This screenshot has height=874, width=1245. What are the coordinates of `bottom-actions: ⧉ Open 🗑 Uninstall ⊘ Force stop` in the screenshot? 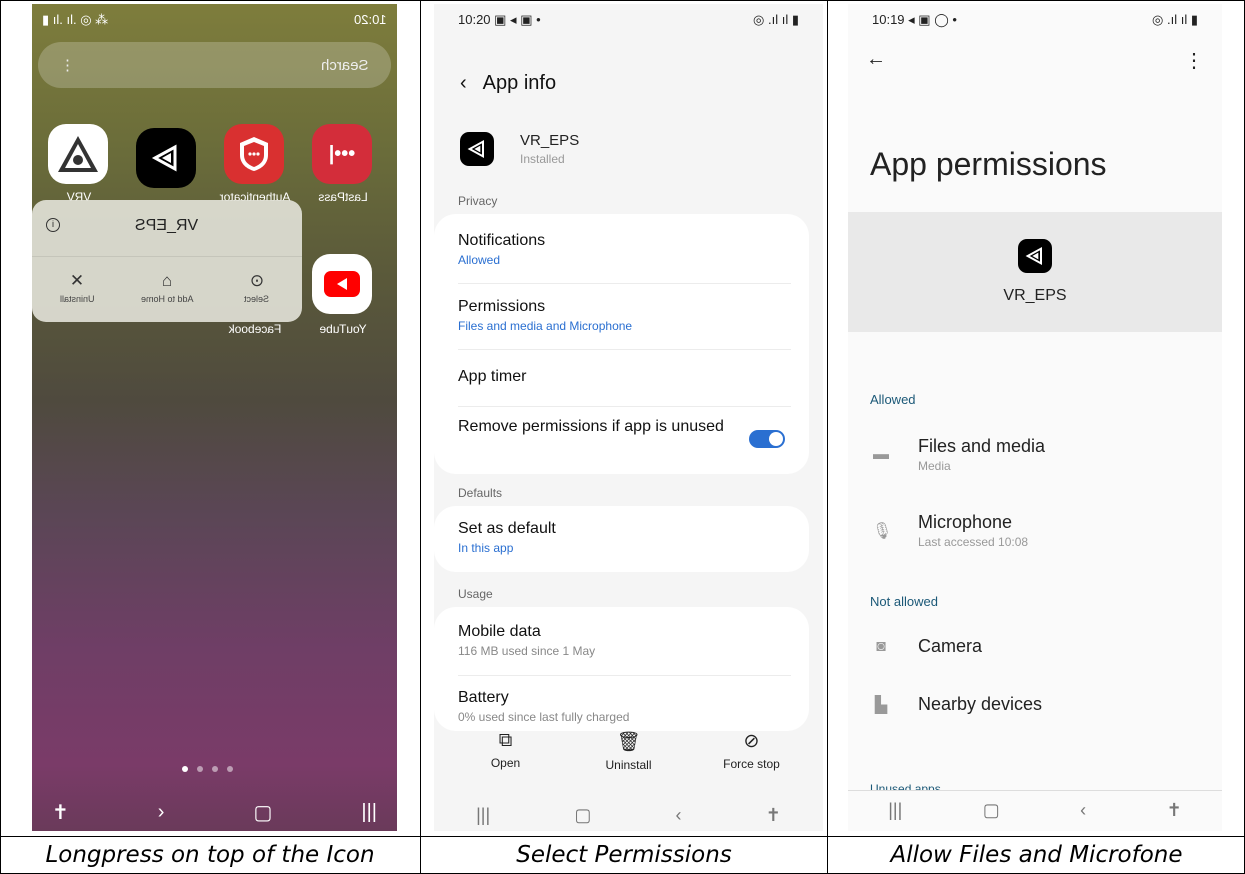 It's located at (628, 751).